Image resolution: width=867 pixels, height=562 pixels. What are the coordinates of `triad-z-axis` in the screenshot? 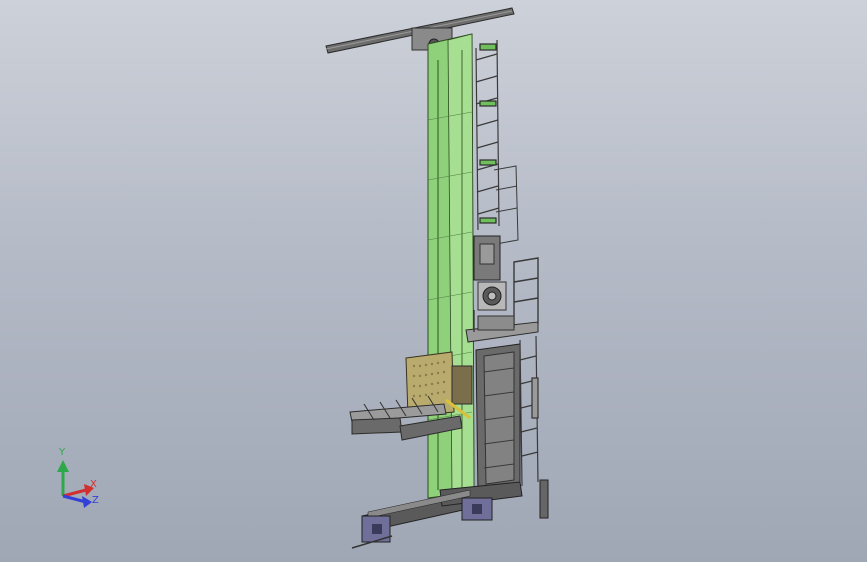 It's located at (77, 501).